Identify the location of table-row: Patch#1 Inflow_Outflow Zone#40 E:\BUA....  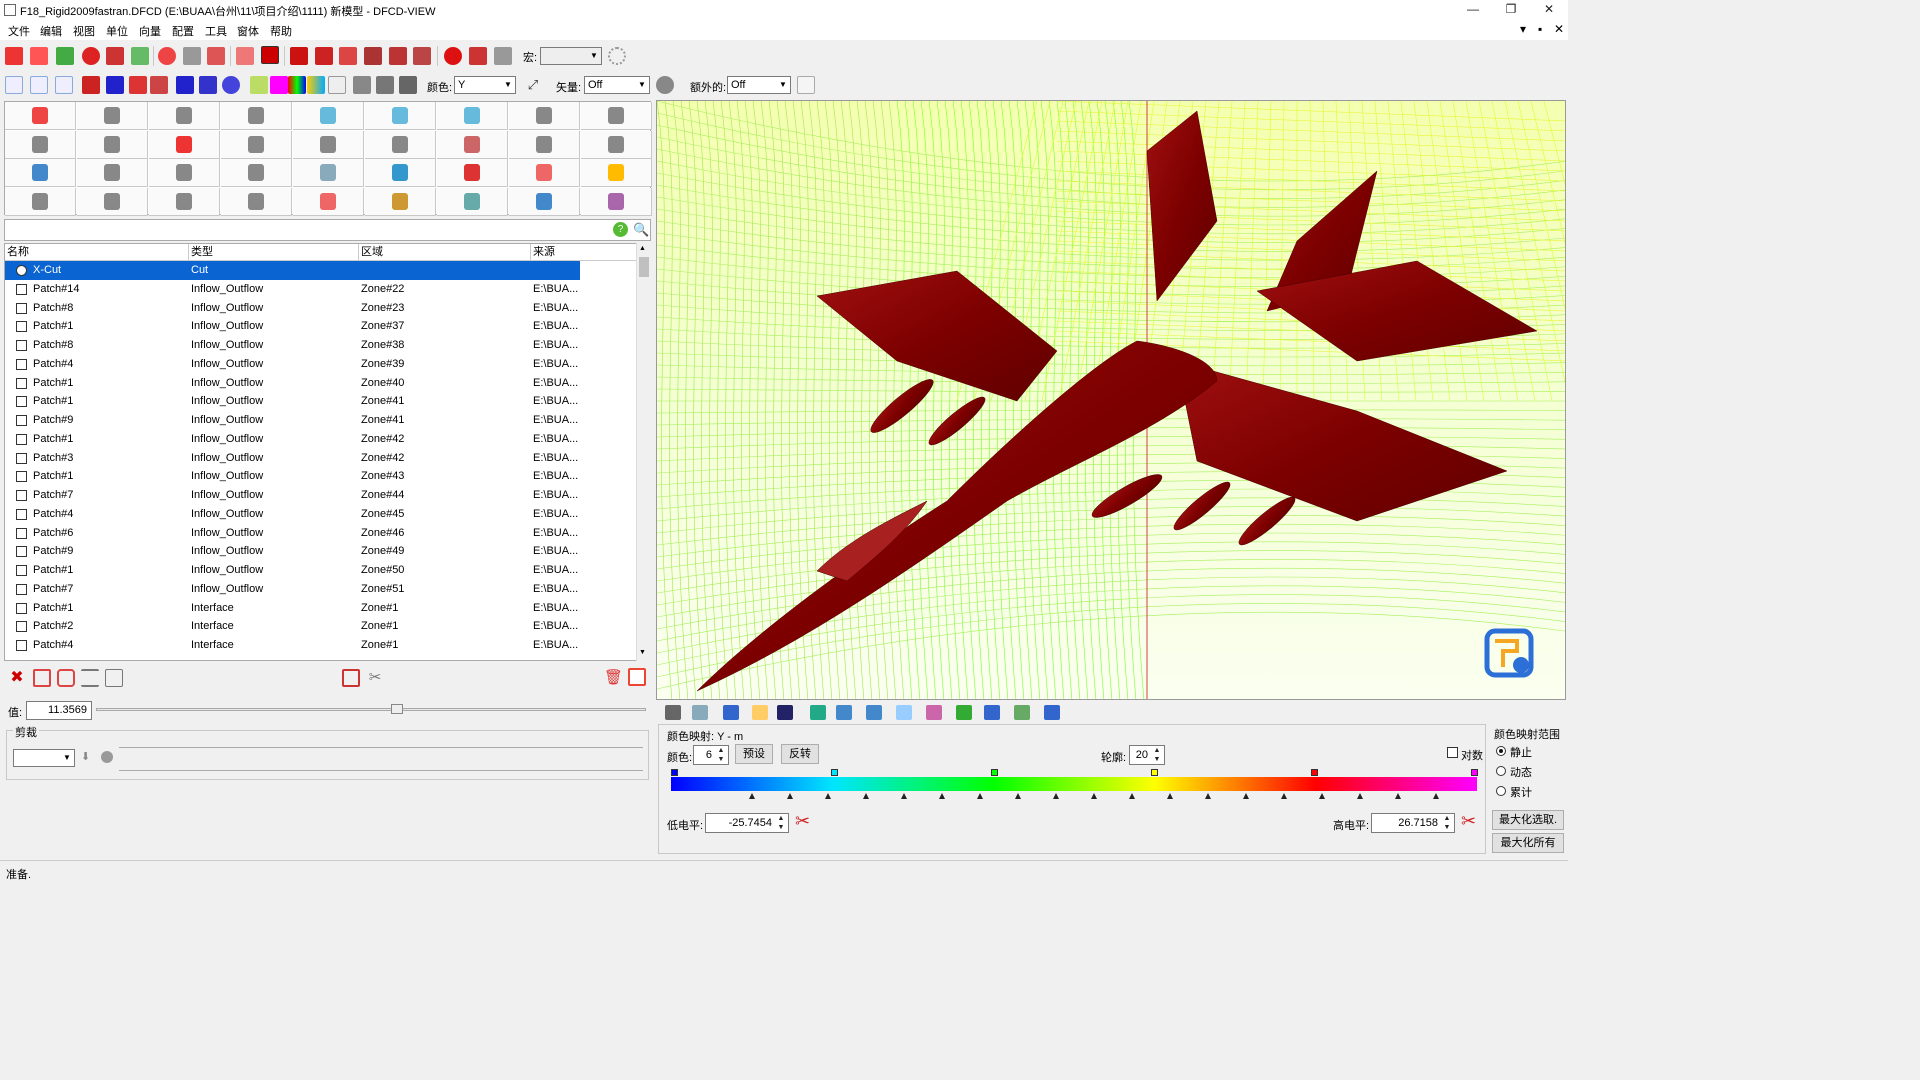
(292, 383).